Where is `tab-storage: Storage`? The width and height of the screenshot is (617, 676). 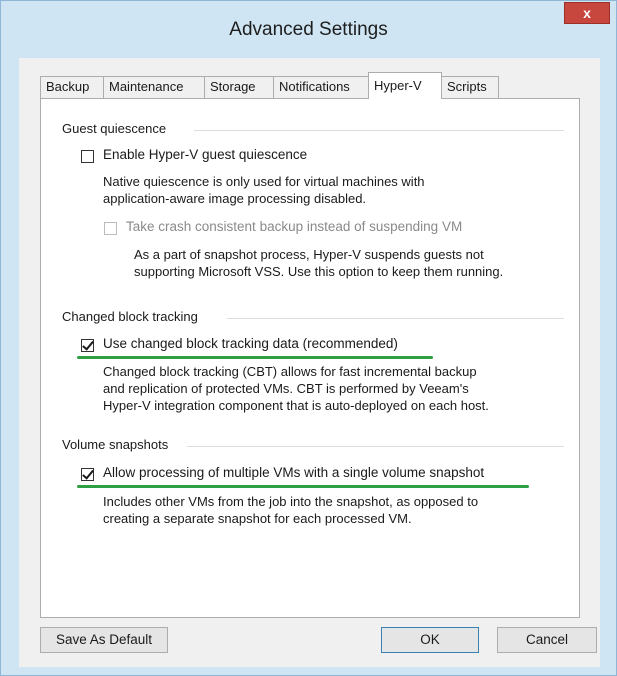
tab-storage: Storage is located at coordinates (239, 87).